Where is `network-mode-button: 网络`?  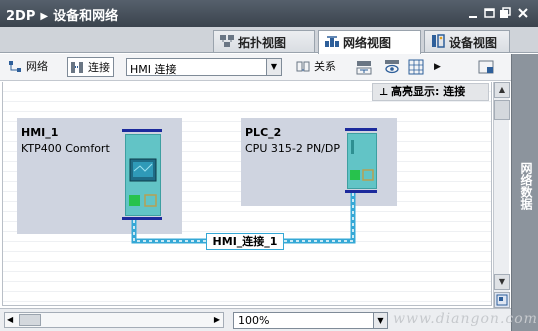
network-mode-button: 网络 is located at coordinates (27, 67).